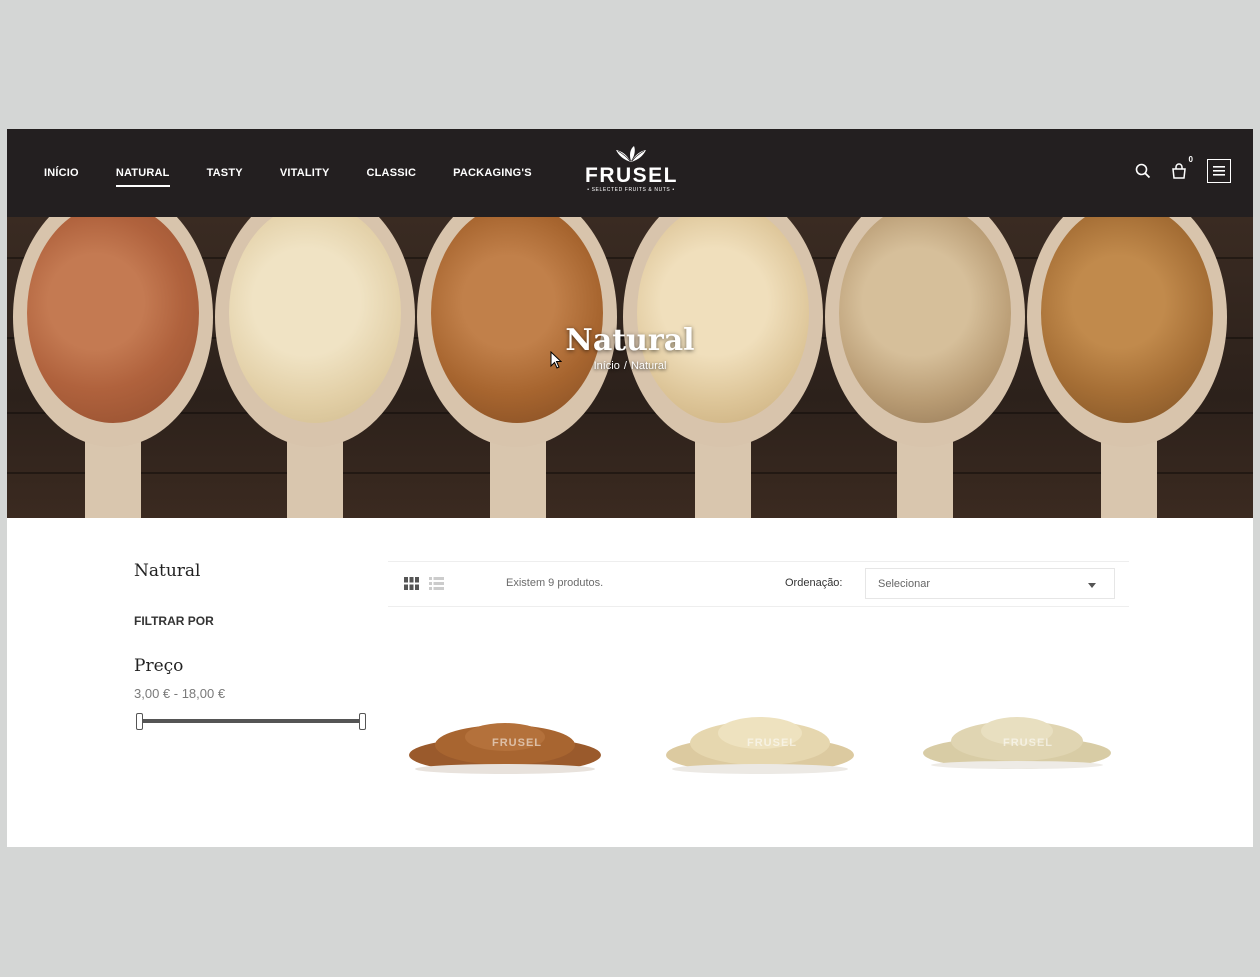 Image resolution: width=1260 pixels, height=977 pixels. Describe the element at coordinates (555, 583) in the screenshot. I see `product-count: Existem 9 produtos.` at that location.